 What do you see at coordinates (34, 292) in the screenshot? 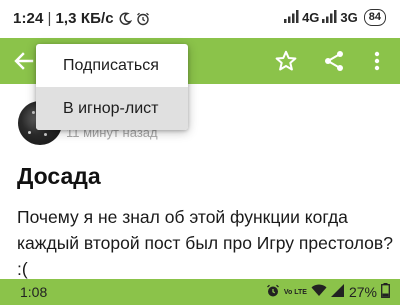
I see `bottom-time: 1:08` at bounding box center [34, 292].